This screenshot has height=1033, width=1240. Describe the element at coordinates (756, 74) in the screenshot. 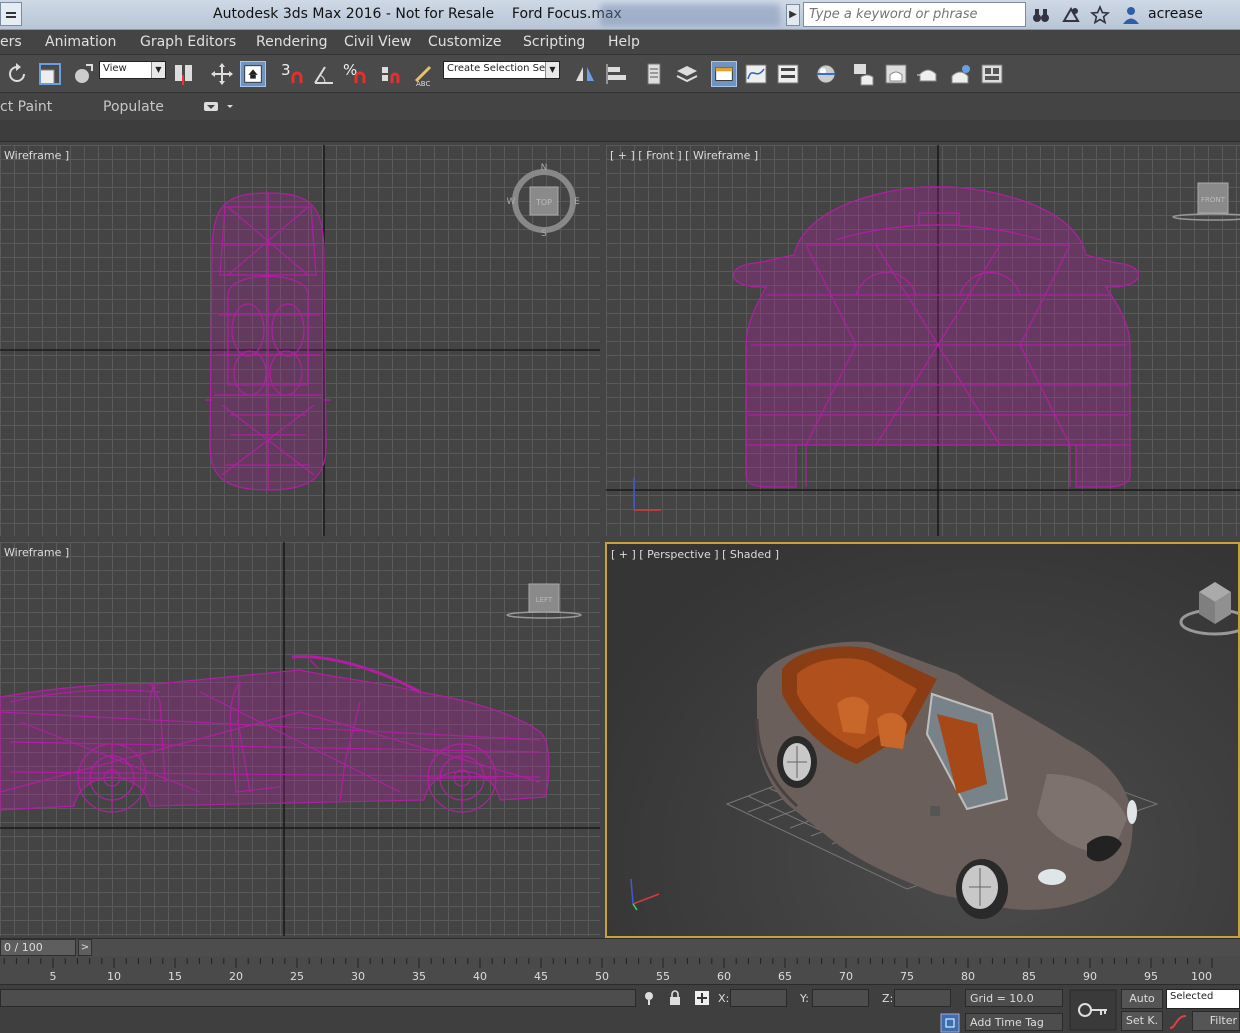

I see `curve-editor-icon` at that location.